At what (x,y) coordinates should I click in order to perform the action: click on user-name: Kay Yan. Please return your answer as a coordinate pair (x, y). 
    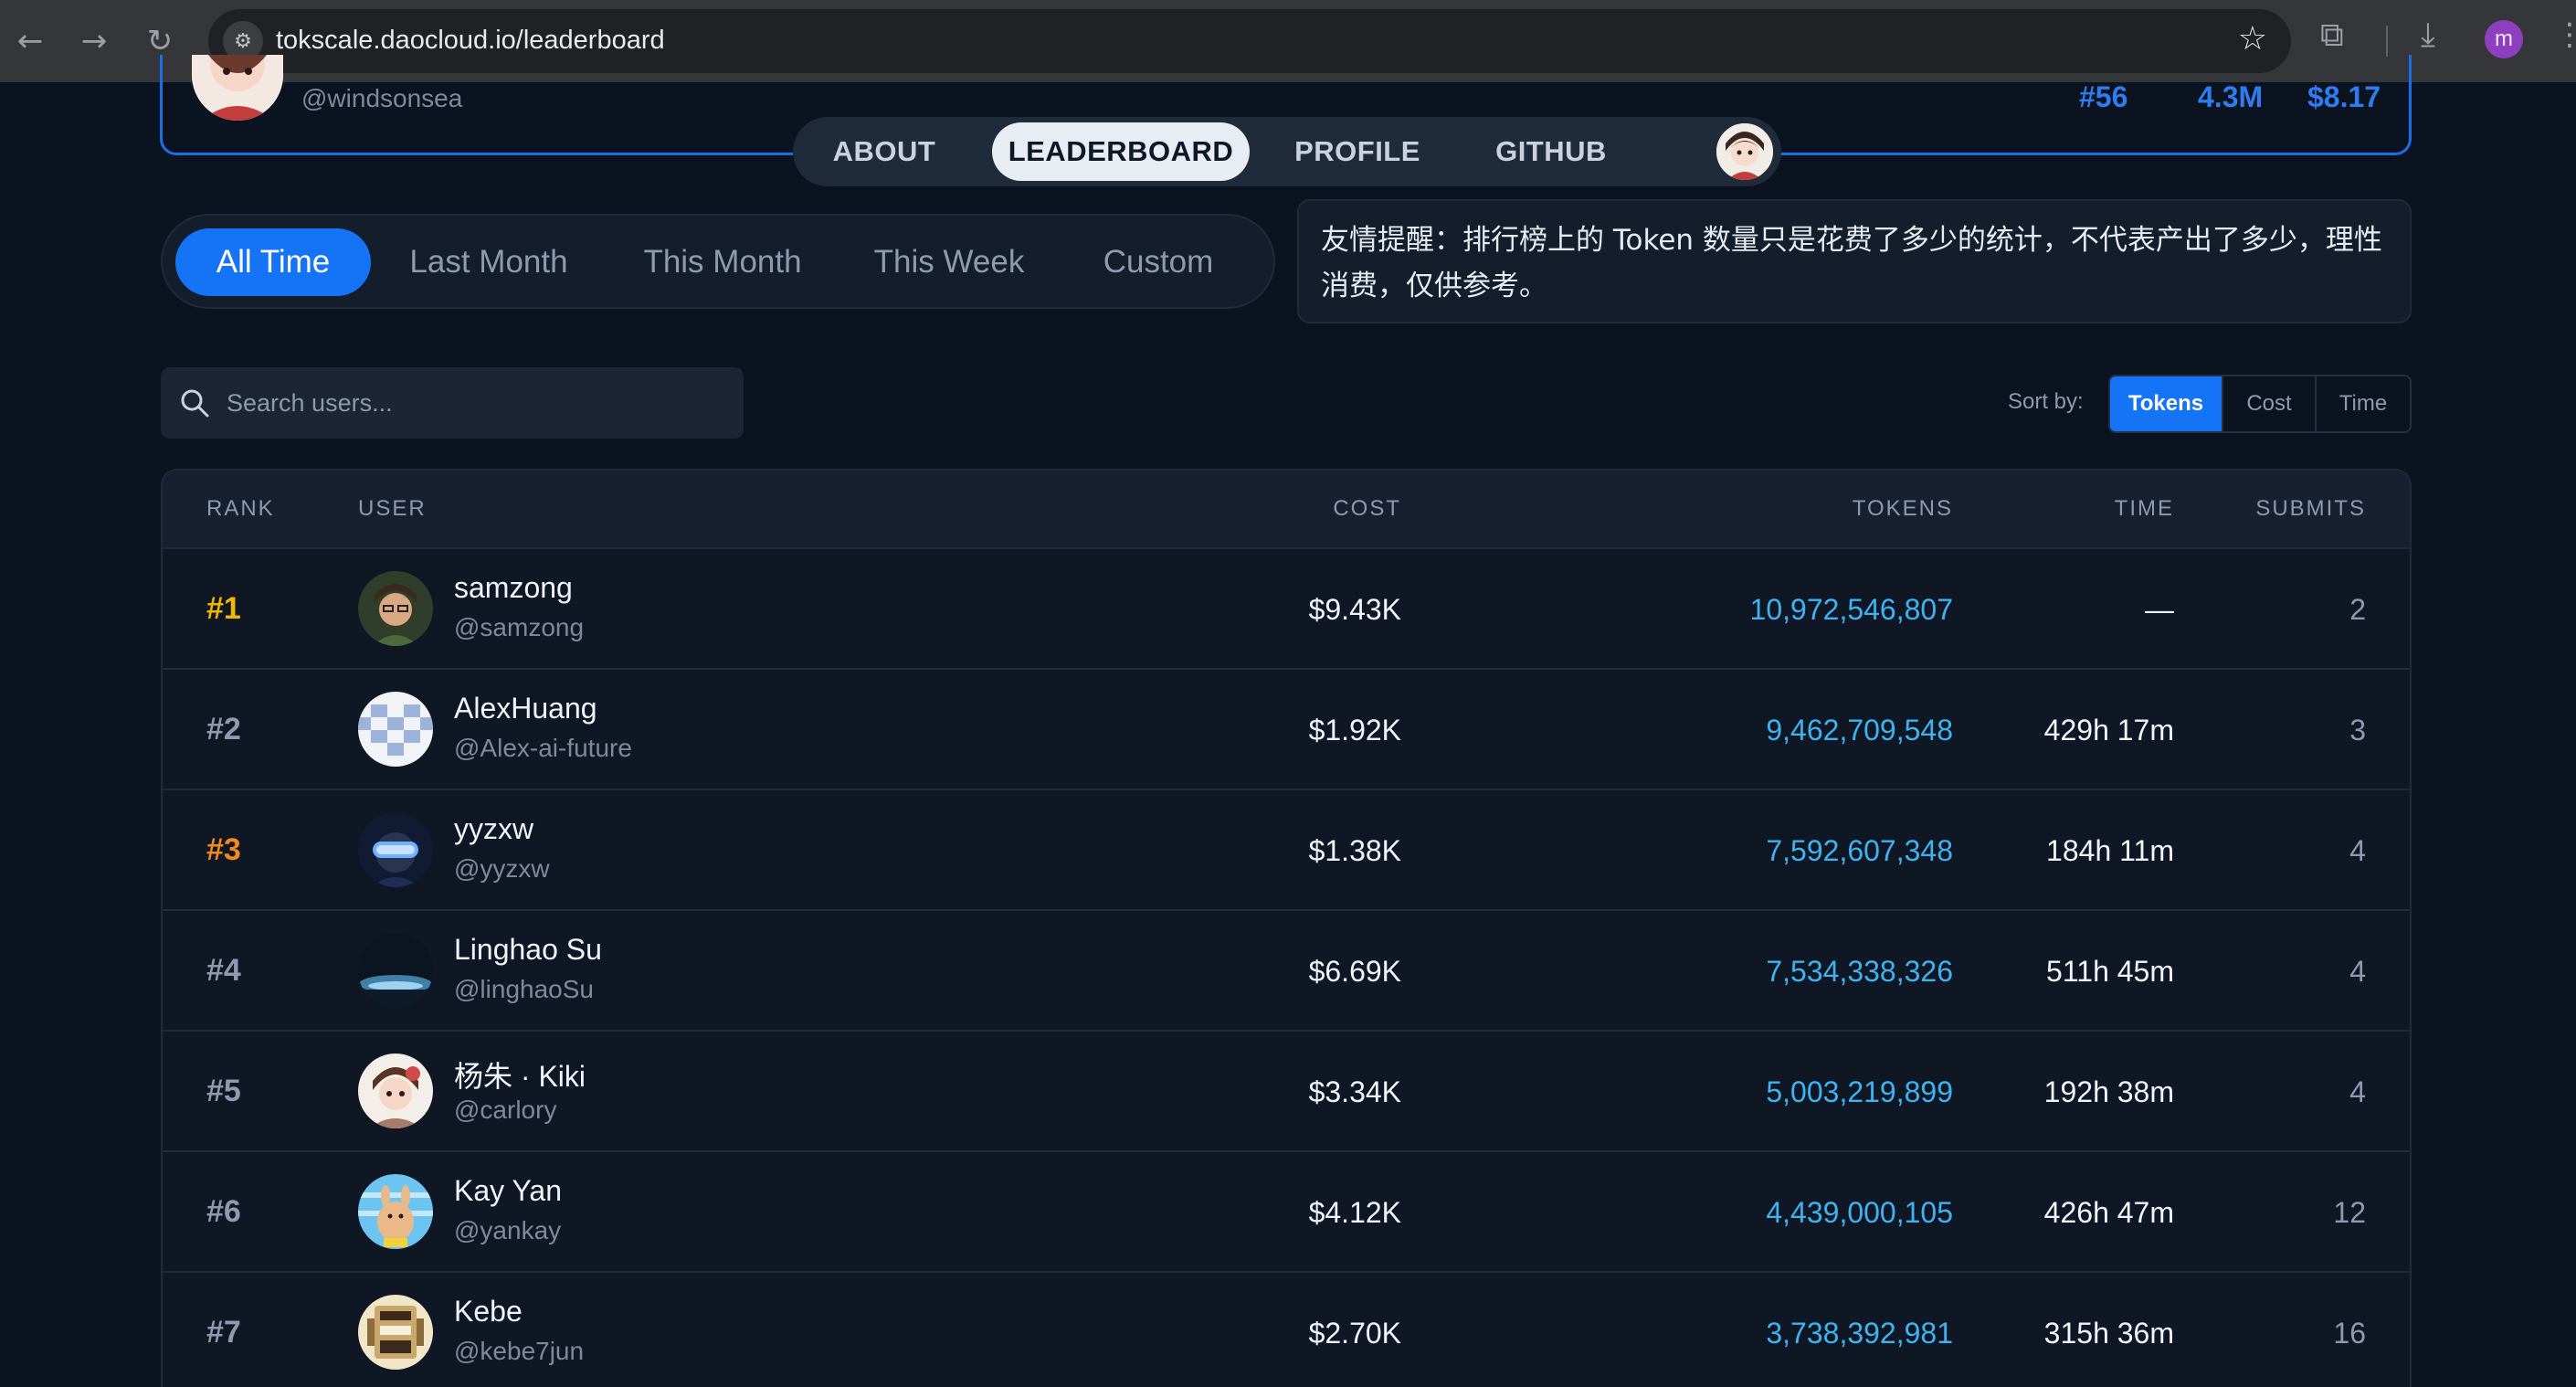
    Looking at the image, I should click on (508, 1191).